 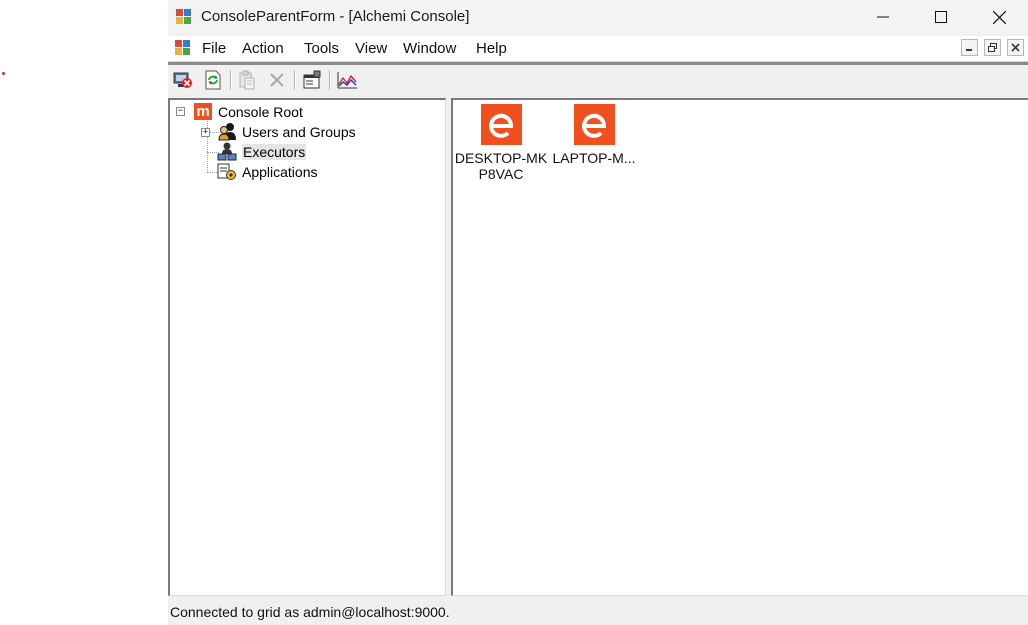 What do you see at coordinates (312, 80) in the screenshot?
I see `properties-icon` at bounding box center [312, 80].